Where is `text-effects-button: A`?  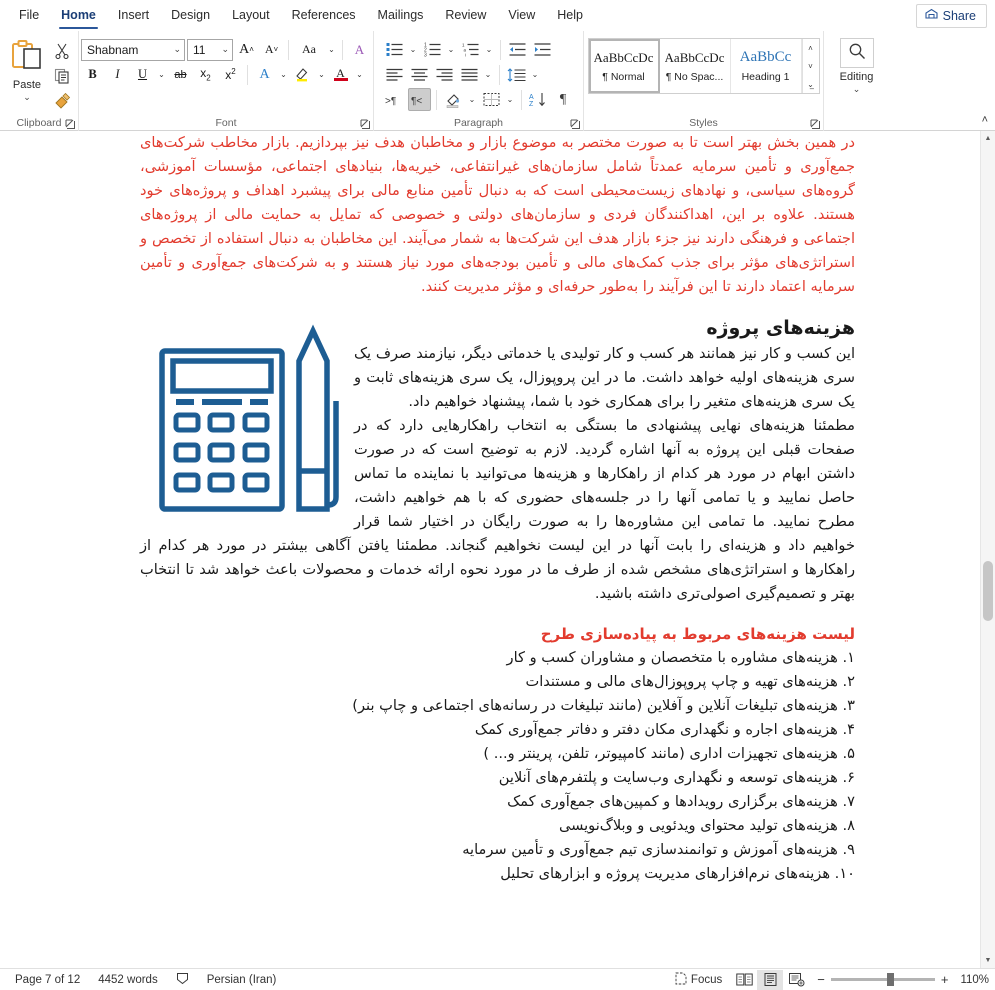
text-effects-button: A is located at coordinates (264, 74).